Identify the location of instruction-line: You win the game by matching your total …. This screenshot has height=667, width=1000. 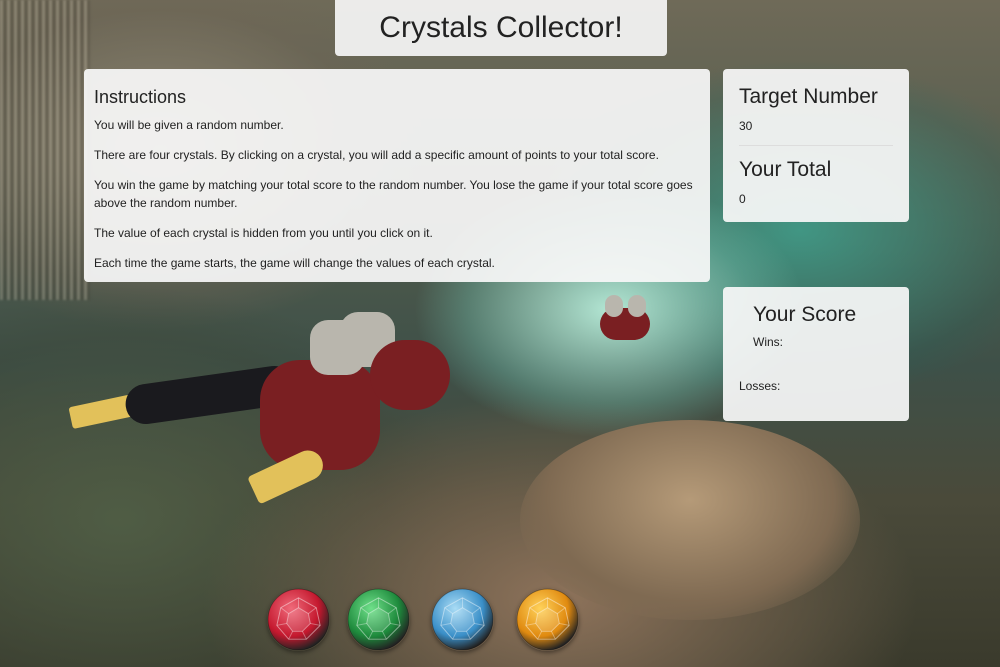
(393, 194).